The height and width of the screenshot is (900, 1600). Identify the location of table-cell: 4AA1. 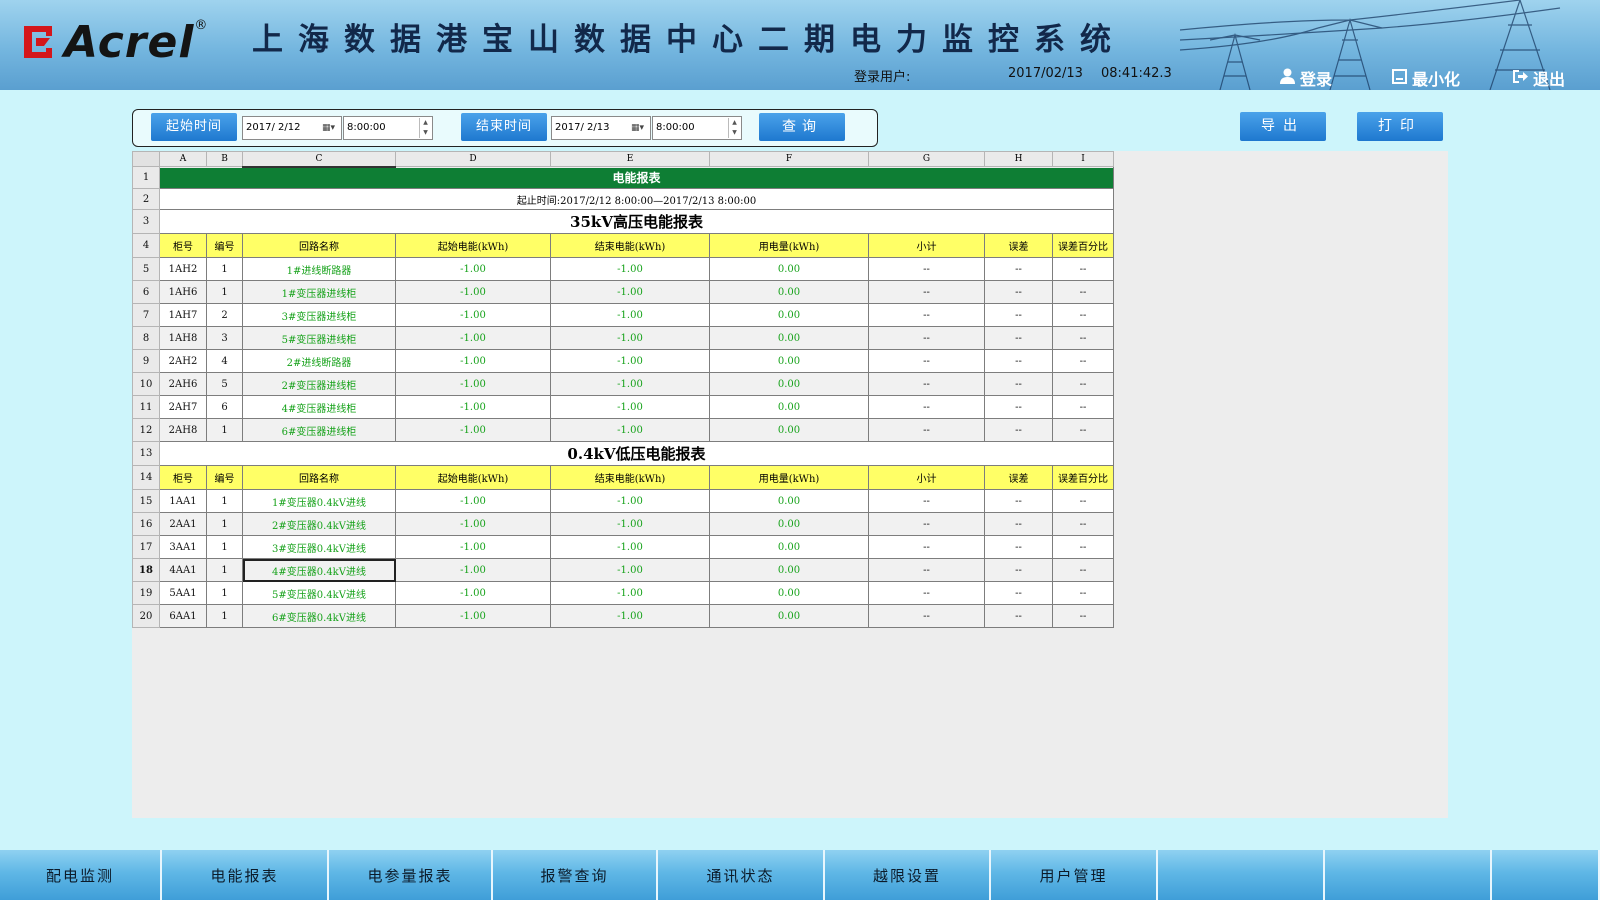
(183, 570).